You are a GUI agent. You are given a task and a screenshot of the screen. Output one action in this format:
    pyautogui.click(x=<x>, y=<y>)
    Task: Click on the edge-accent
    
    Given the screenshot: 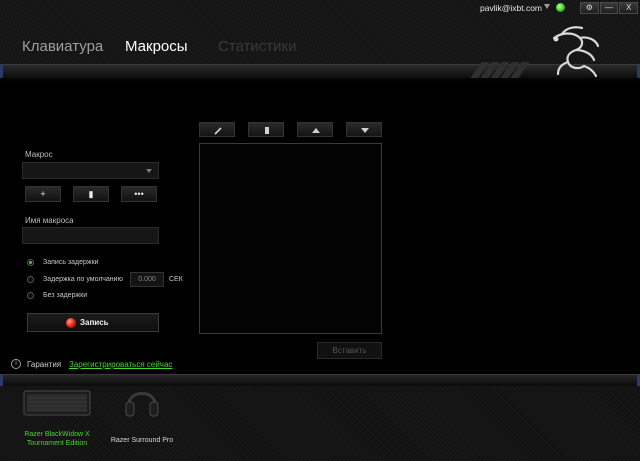 What is the action you would take?
    pyautogui.click(x=1, y=71)
    